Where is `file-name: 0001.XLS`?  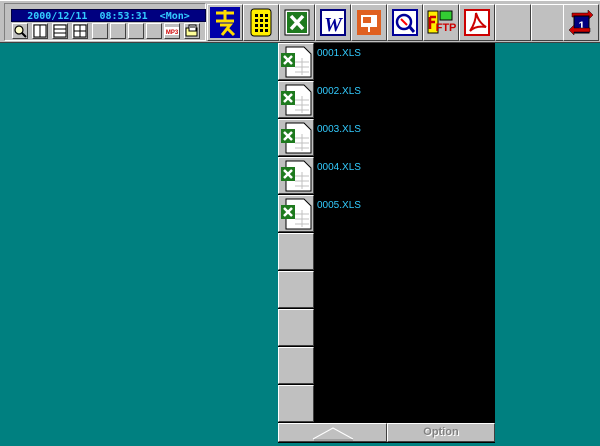
file-name: 0001.XLS is located at coordinates (339, 54).